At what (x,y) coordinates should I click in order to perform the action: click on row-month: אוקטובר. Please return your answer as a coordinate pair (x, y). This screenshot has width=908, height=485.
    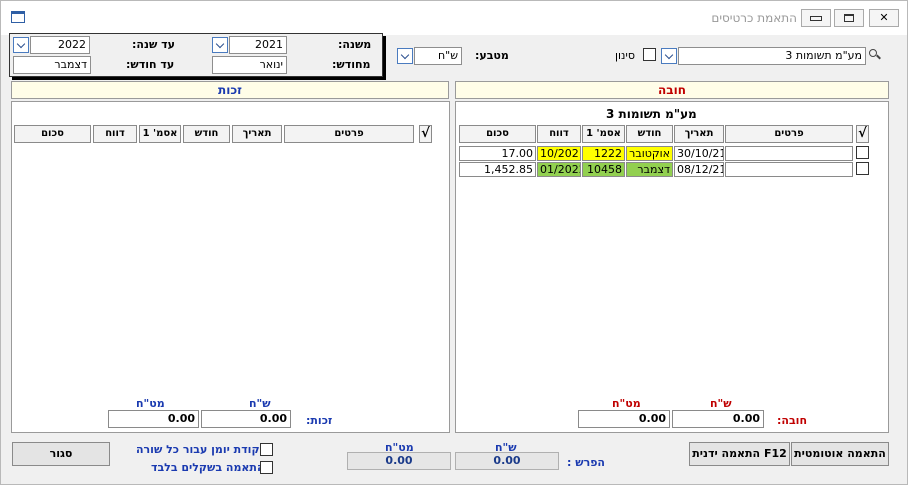
    Looking at the image, I should click on (649, 153).